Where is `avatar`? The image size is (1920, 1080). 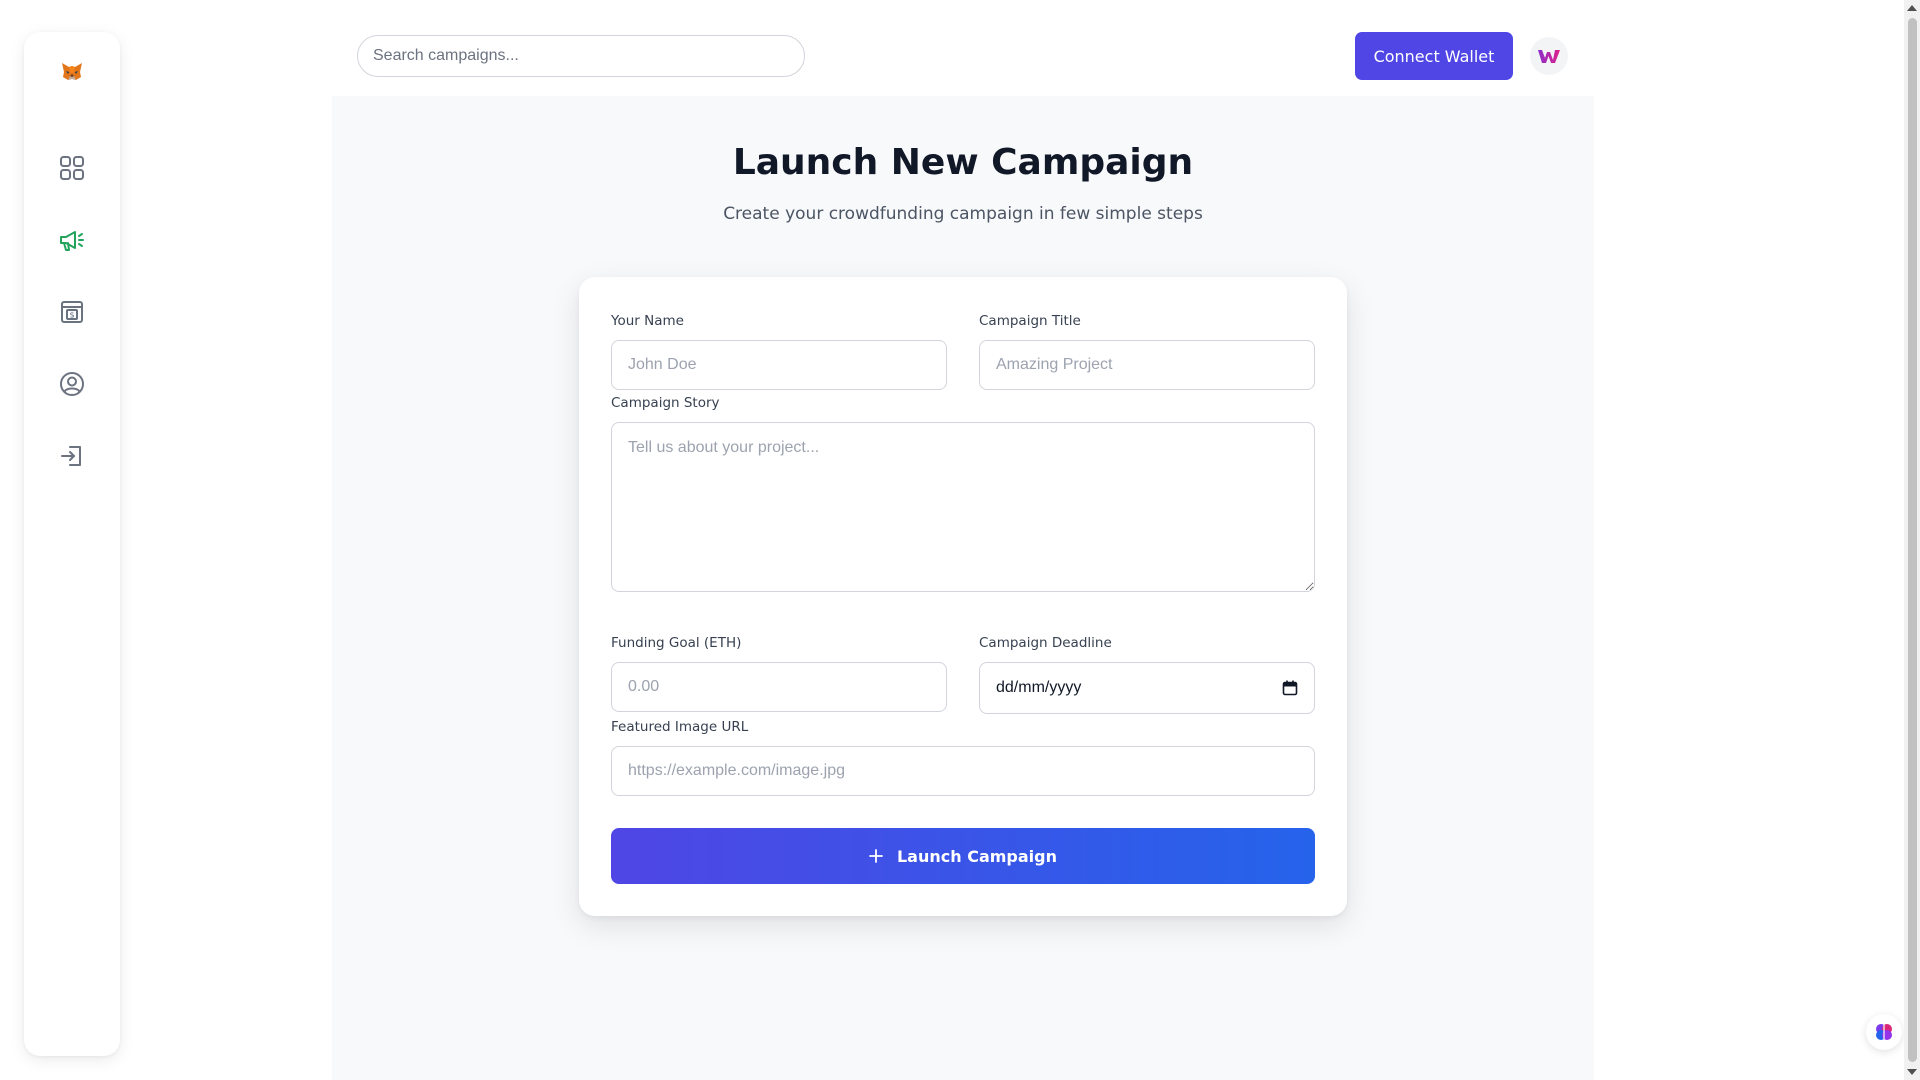
avatar is located at coordinates (1549, 56).